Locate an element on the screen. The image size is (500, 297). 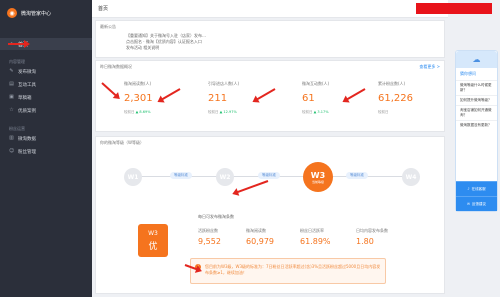
badge-grade: 优 is located at coordinates (153, 247).